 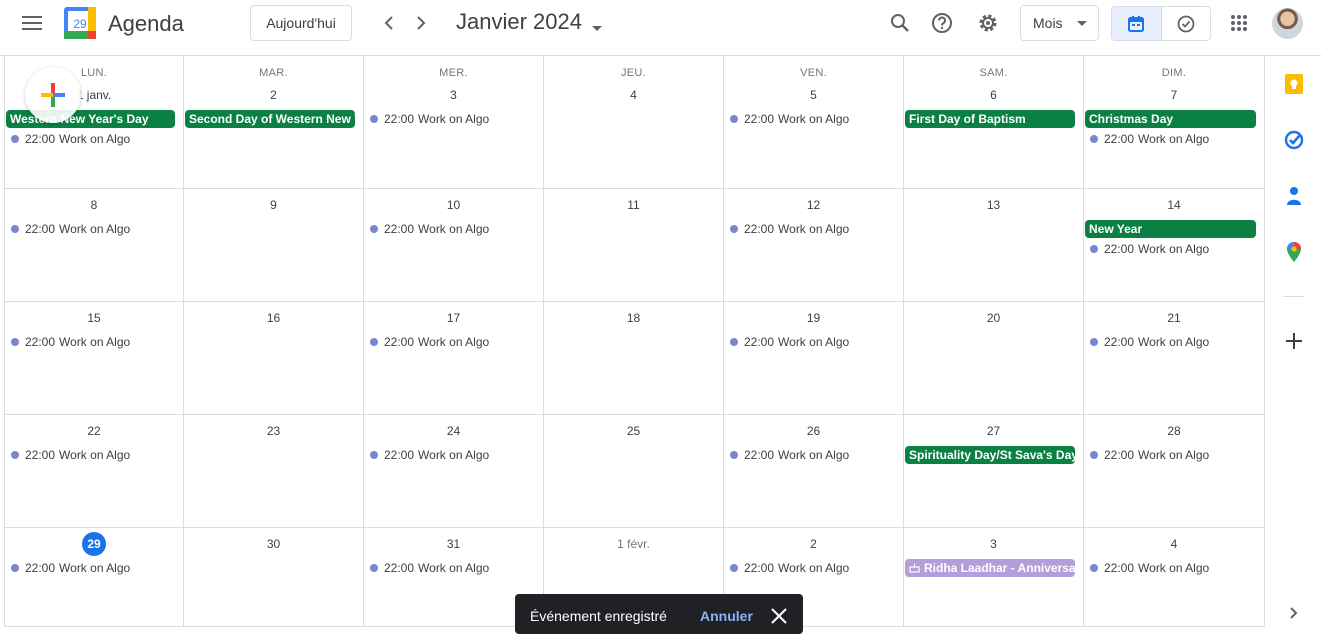 I want to click on date-number: 7, so click(x=1174, y=95).